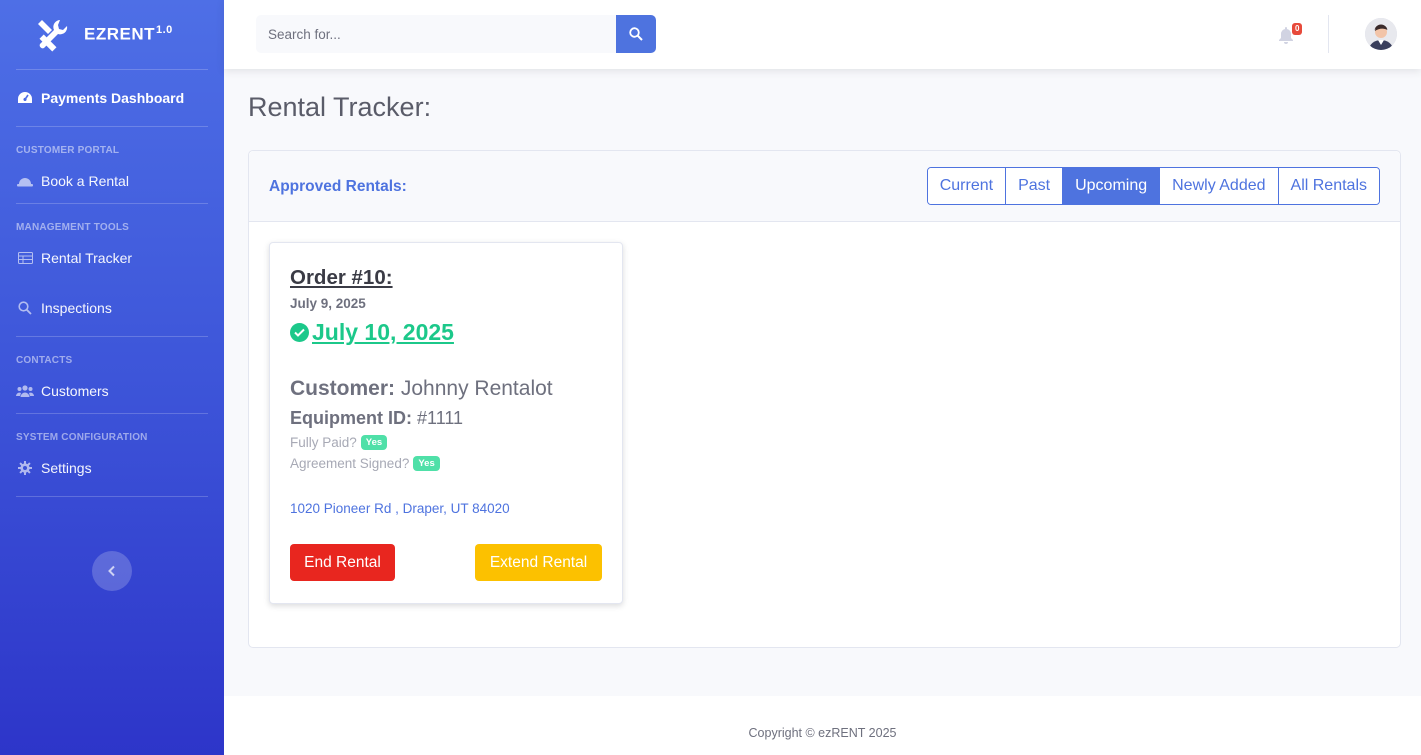  Describe the element at coordinates (82, 437) in the screenshot. I see `section-heading-system-configuration: SYSTEM CONFIGURATION` at that location.